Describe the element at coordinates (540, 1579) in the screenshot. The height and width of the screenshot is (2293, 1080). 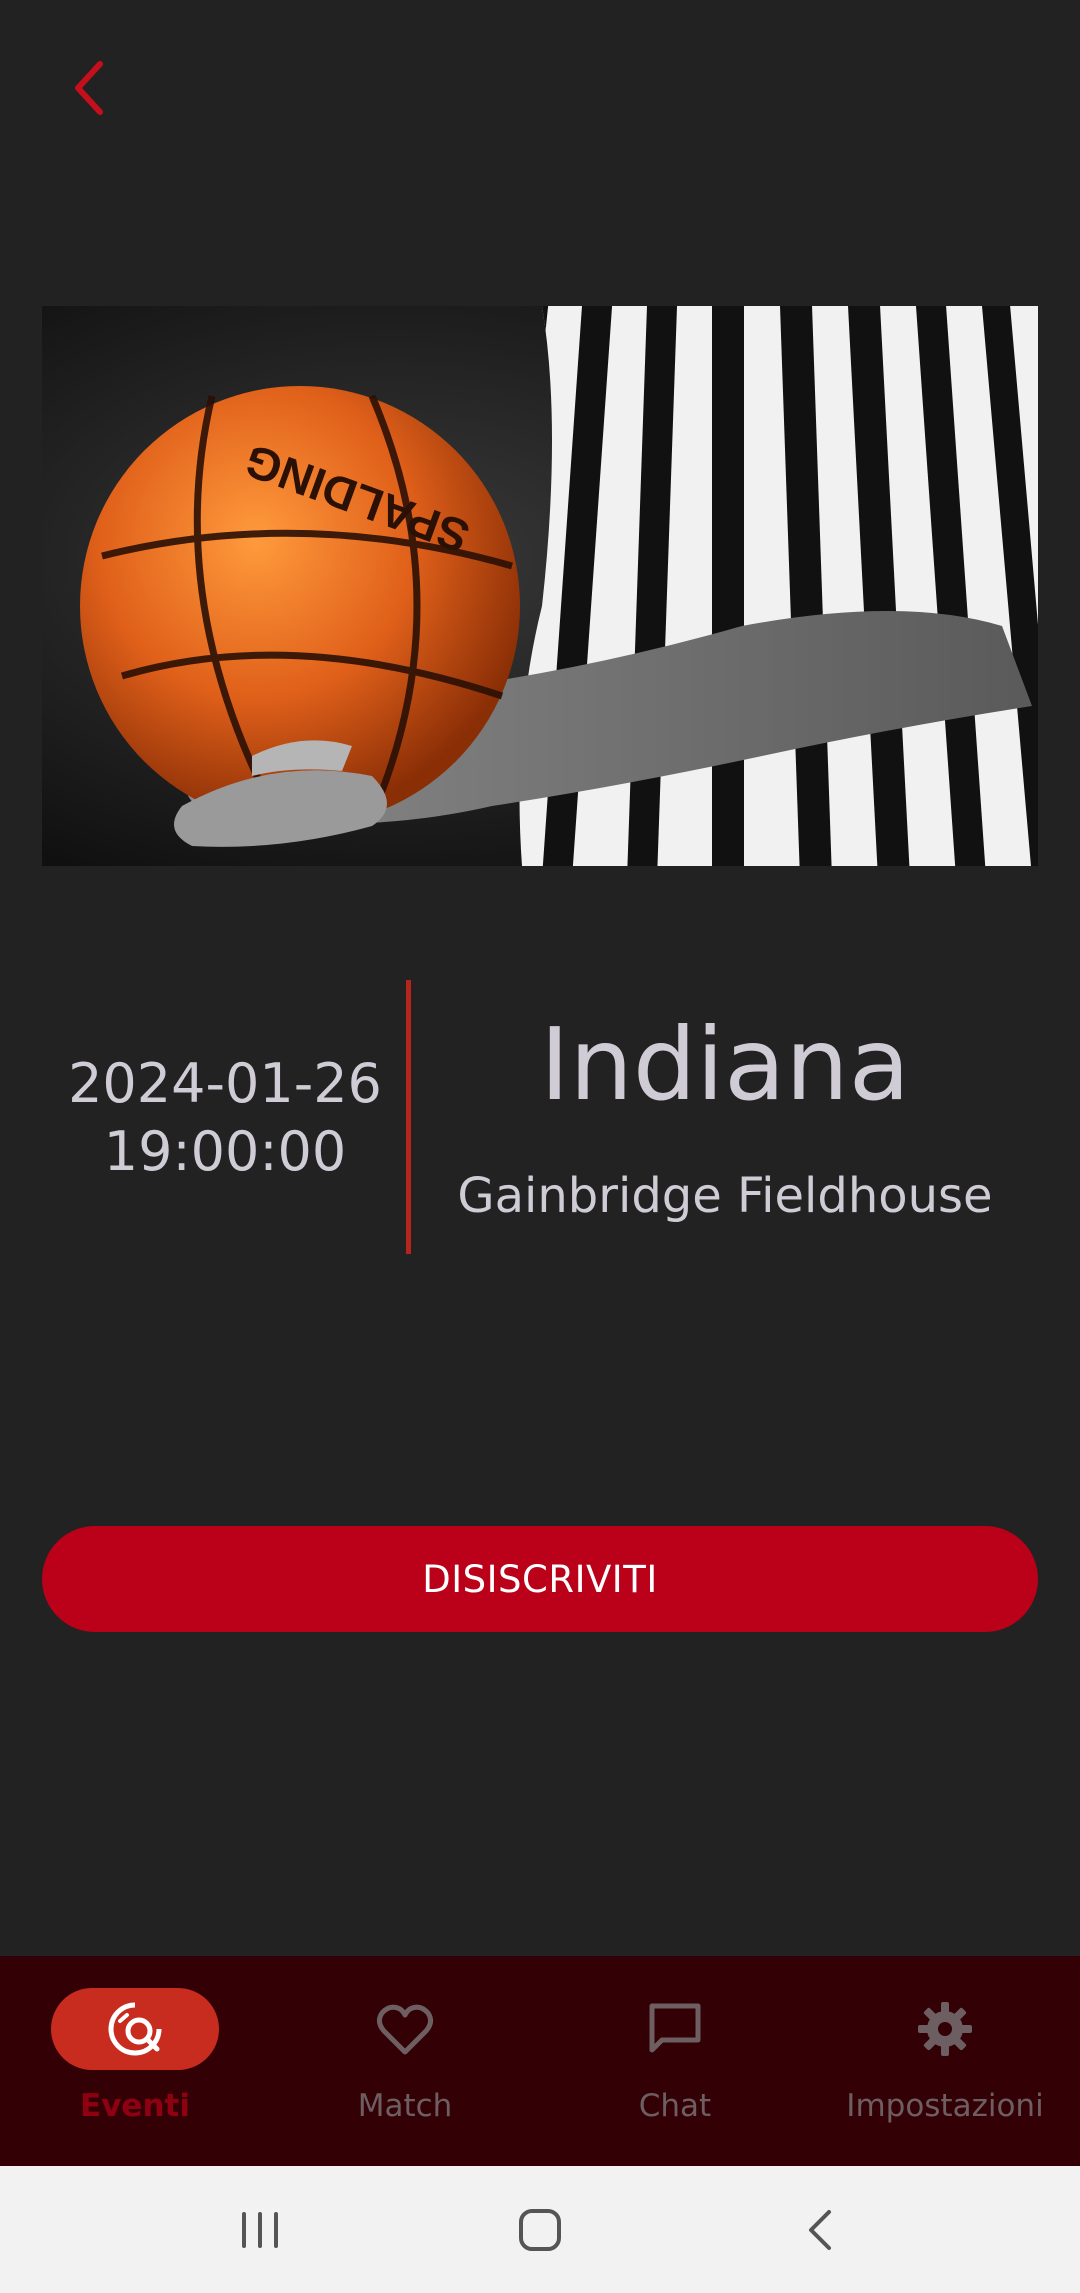
I see `unsubscribe-button: DISISCRIVITI` at that location.